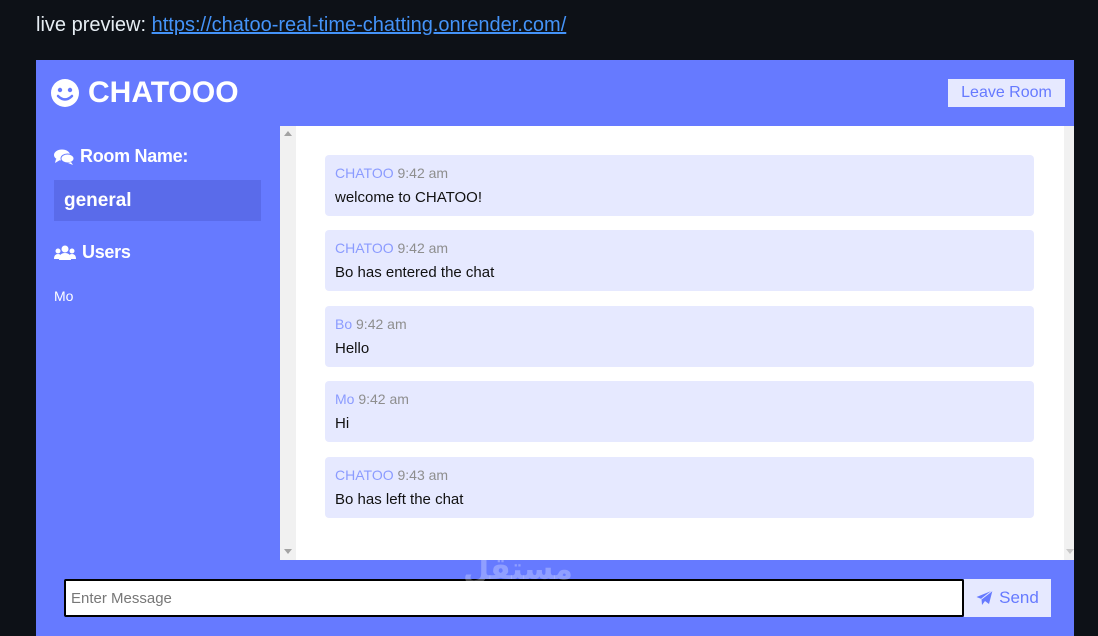 This screenshot has width=1098, height=636. I want to click on page-scroll-down-arrow-icon, so click(1070, 551).